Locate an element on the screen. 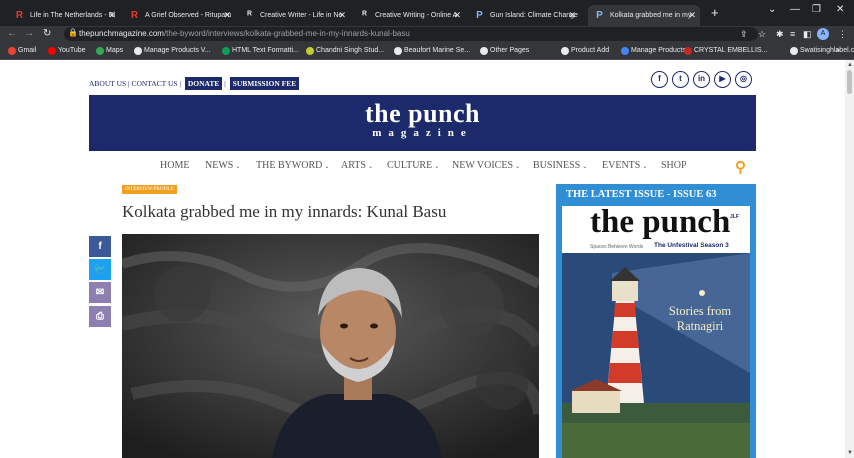  page-scrollbar: ▲ ▼ is located at coordinates (849, 259).